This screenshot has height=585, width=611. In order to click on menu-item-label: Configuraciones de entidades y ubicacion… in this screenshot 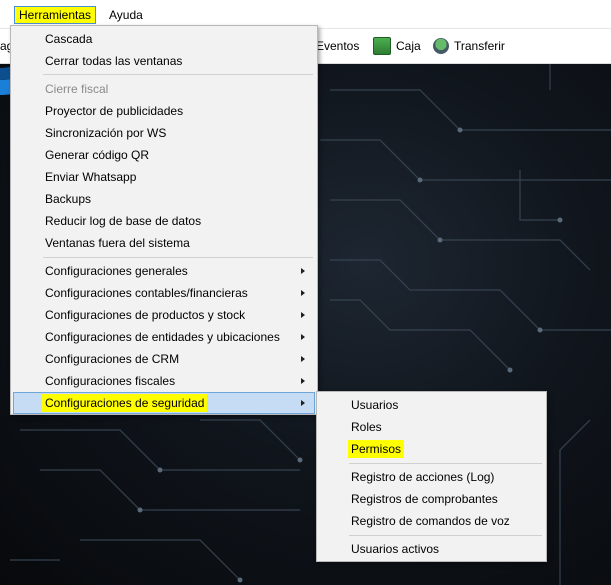, I will do `click(162, 337)`.